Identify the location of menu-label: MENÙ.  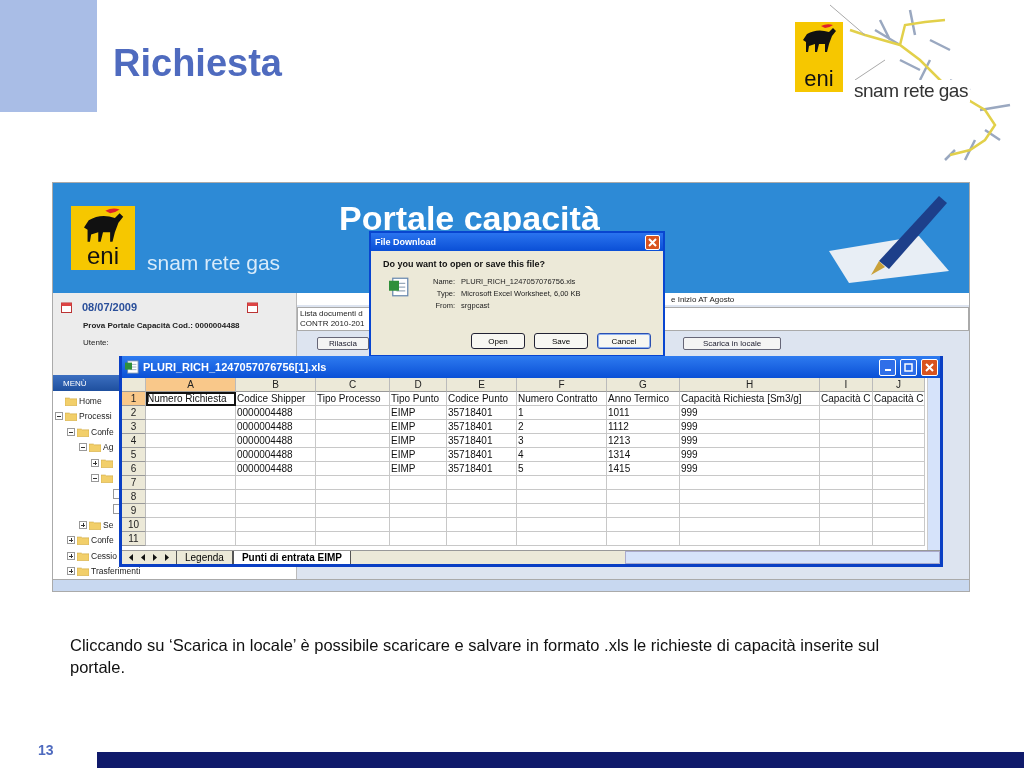
(75, 383).